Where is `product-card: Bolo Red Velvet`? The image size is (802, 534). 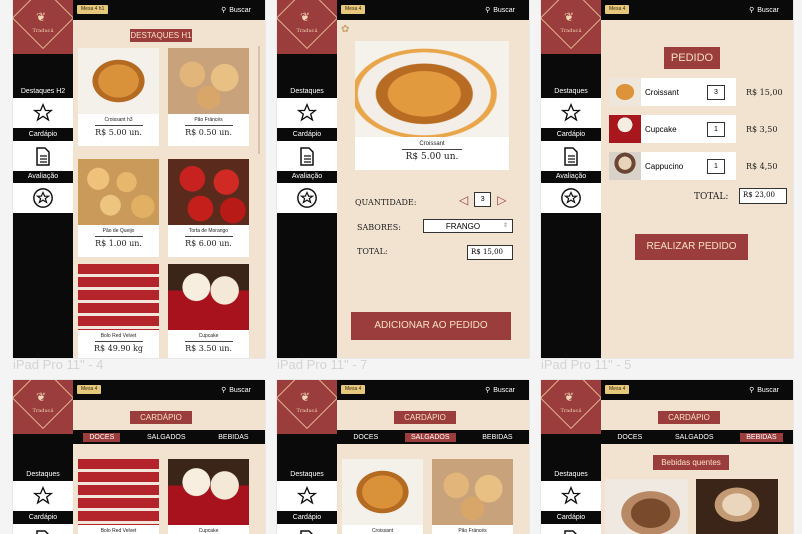
product-card: Bolo Red Velvet is located at coordinates (118, 496).